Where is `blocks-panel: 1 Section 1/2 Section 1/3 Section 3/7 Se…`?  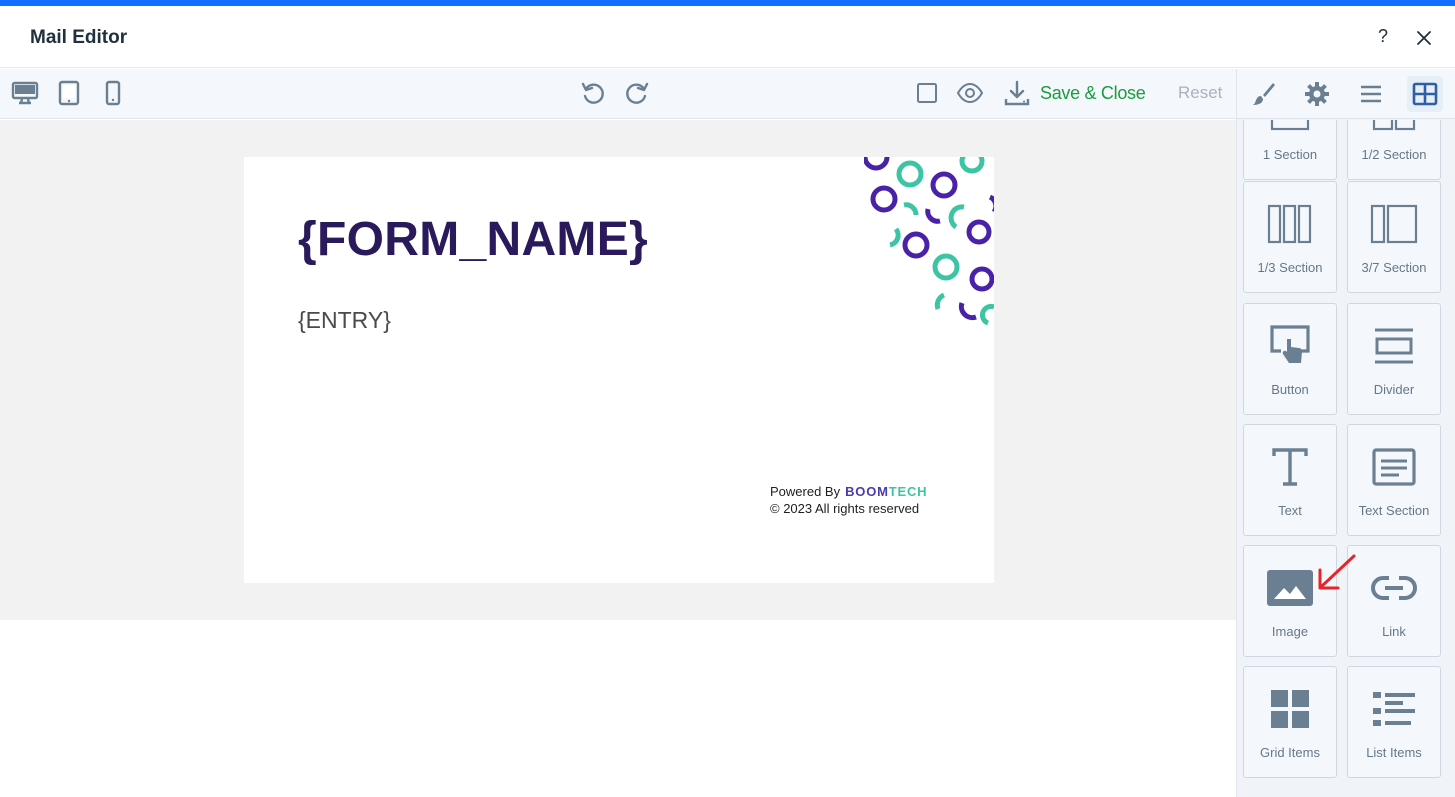 blocks-panel: 1 Section 1/2 Section 1/3 Section 3/7 Se… is located at coordinates (1346, 458).